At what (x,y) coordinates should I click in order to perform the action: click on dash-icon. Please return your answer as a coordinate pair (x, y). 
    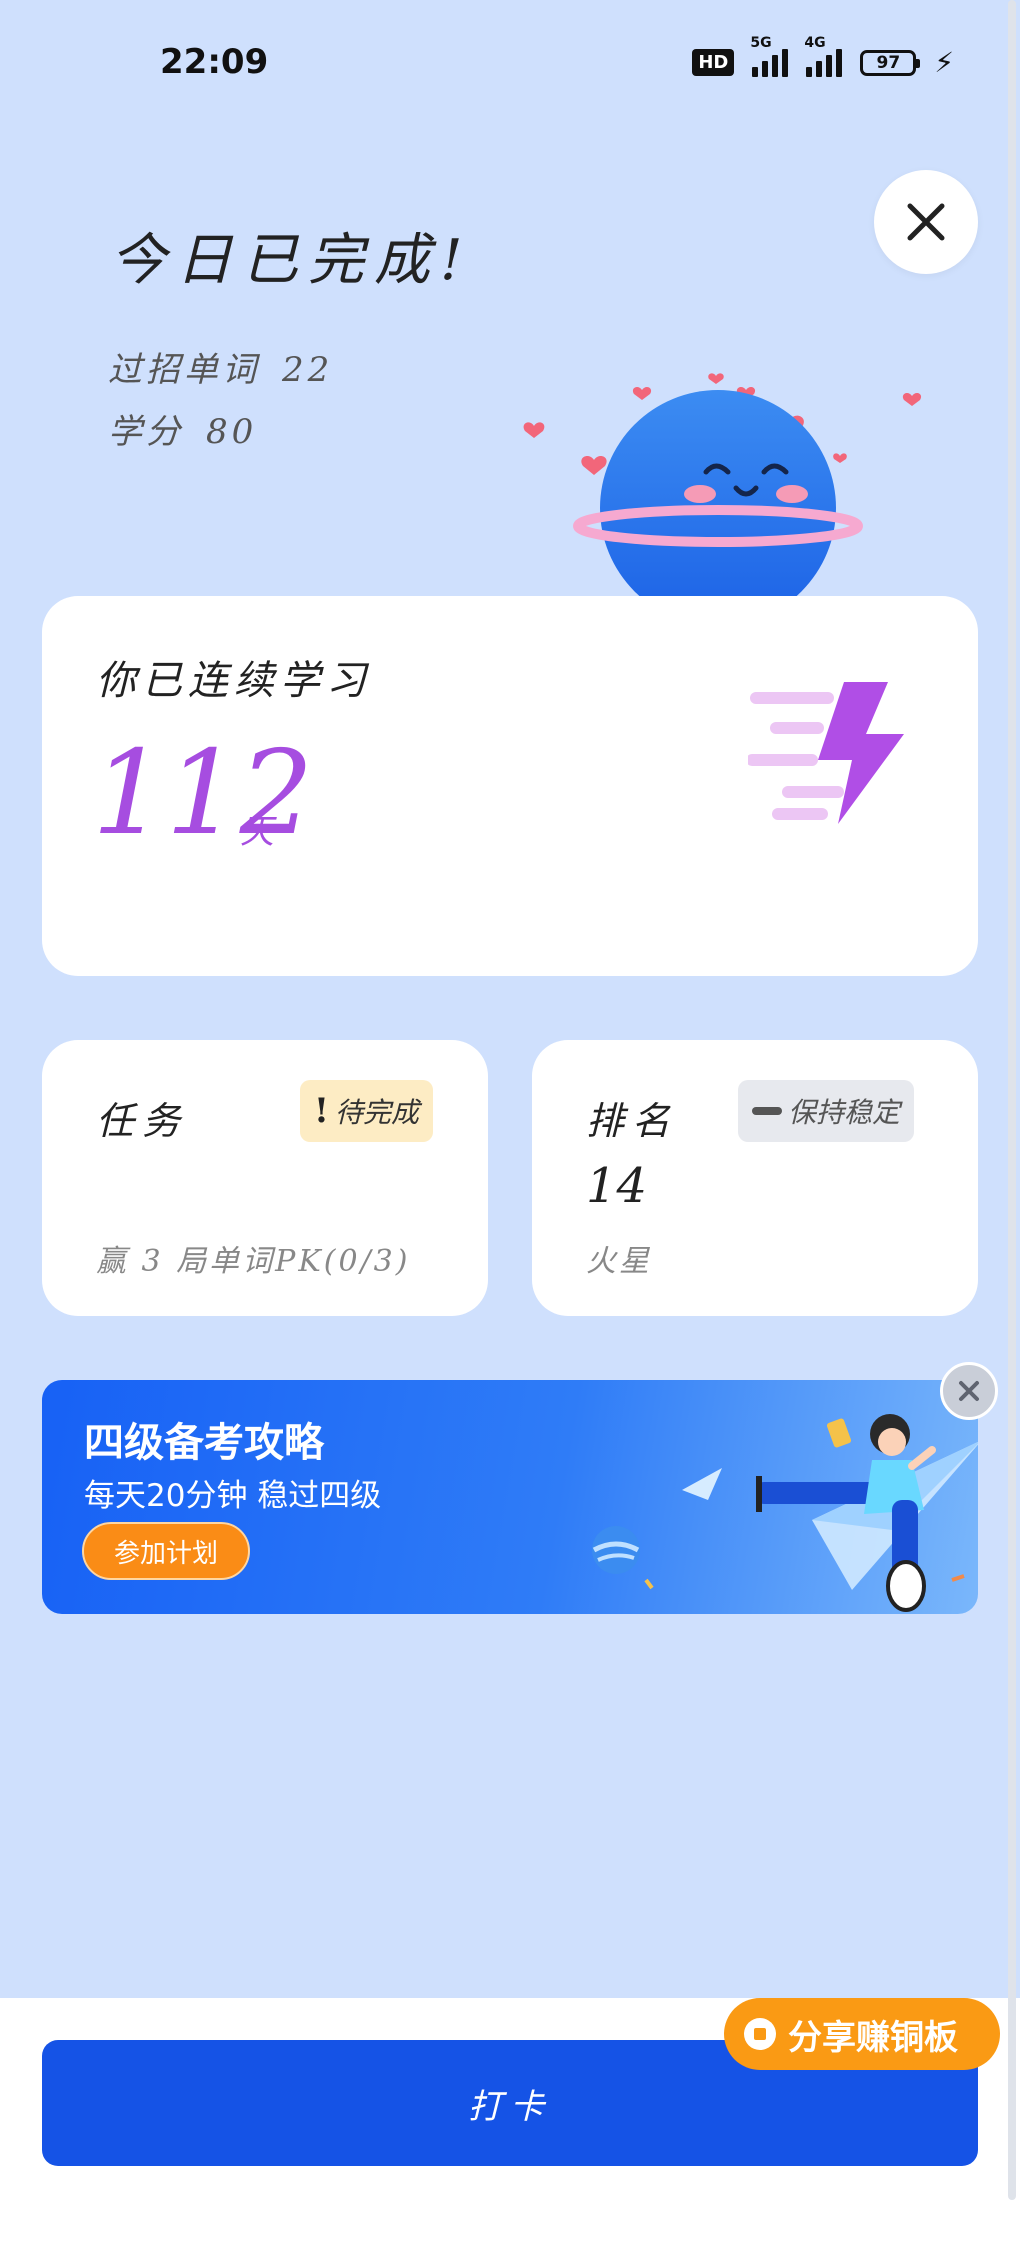
    Looking at the image, I should click on (767, 1111).